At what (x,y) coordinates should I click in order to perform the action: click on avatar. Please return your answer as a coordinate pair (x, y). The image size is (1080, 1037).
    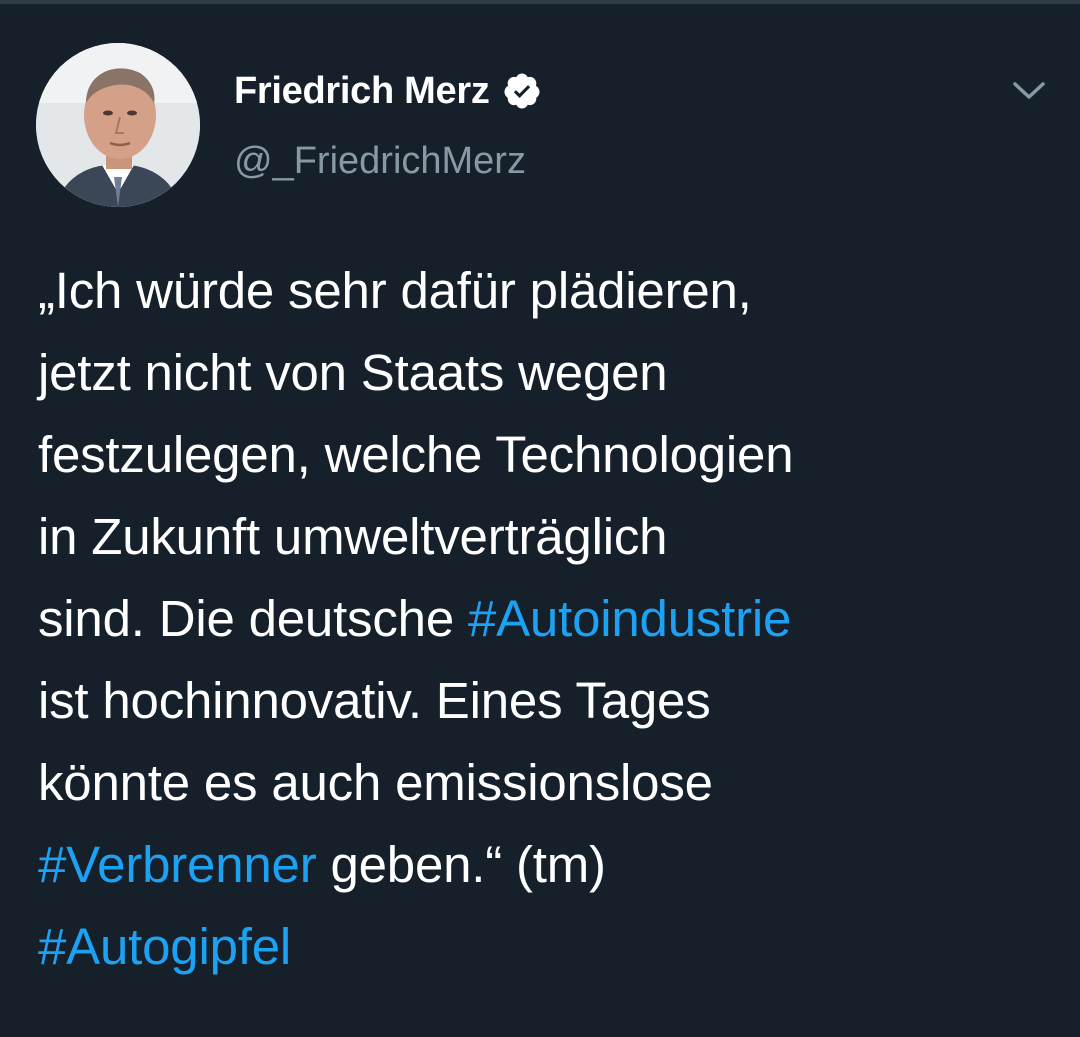
    Looking at the image, I should click on (118, 125).